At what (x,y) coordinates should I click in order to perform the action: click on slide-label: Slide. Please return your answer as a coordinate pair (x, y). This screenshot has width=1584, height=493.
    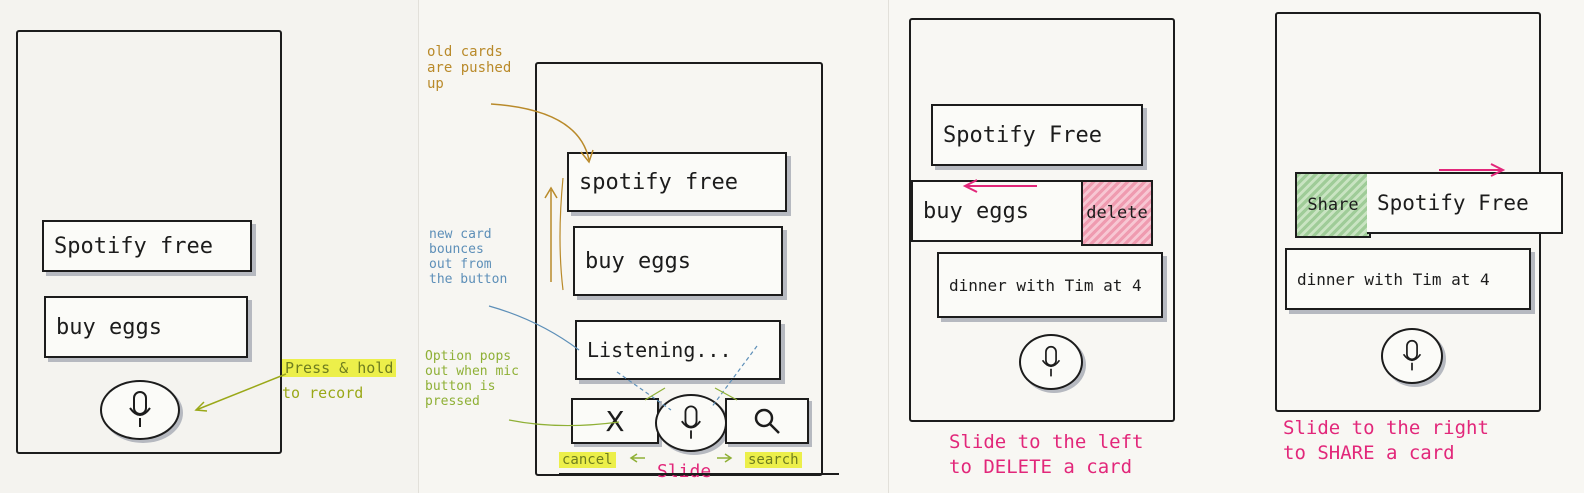
    Looking at the image, I should click on (684, 471).